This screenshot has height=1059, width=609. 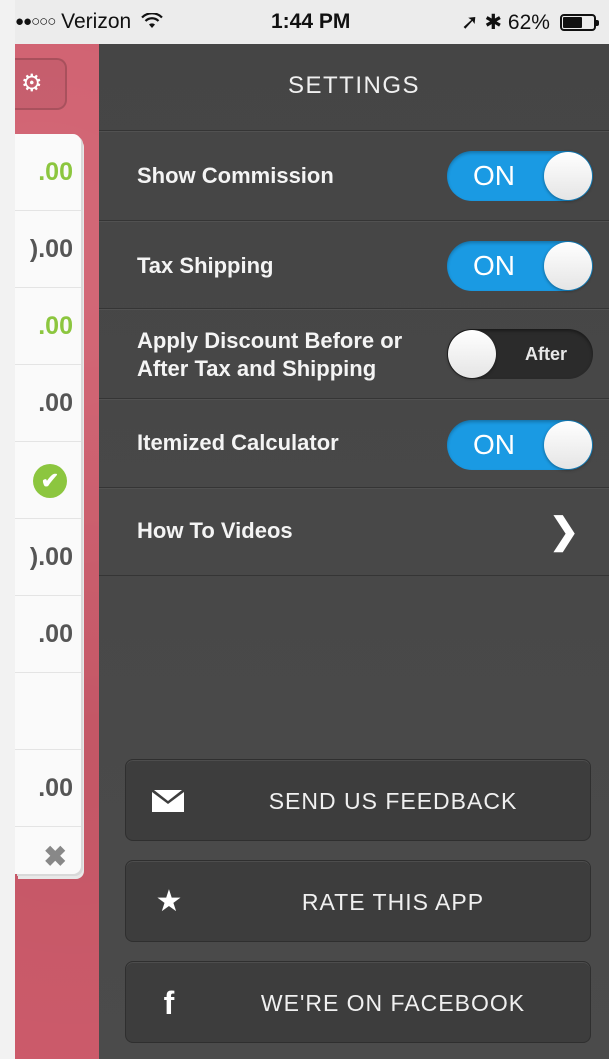 I want to click on send-feedback-button: SEND US FEEDBACK, so click(x=358, y=800).